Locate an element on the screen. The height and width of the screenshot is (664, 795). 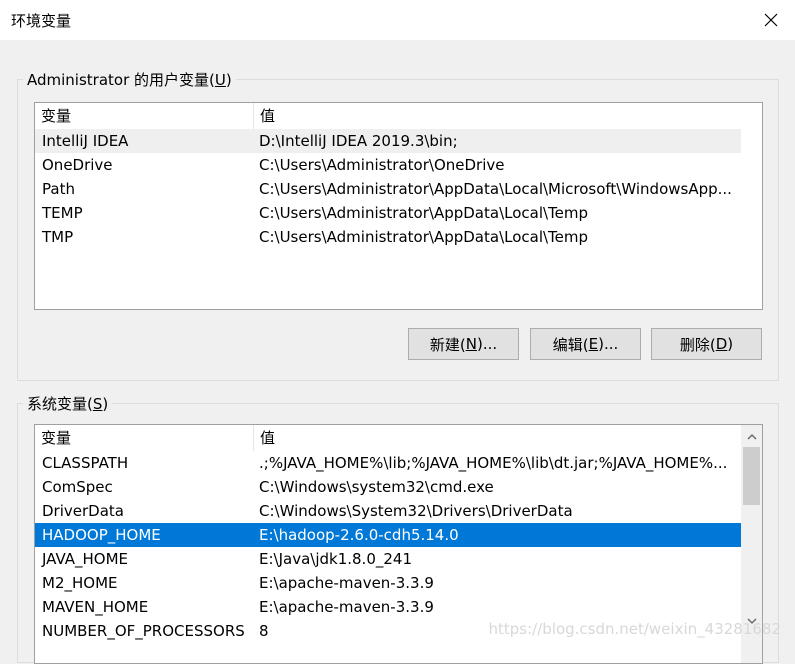
user-variable-row: OneDrive C:\Users\Administrator\OneDrive is located at coordinates (388, 165).